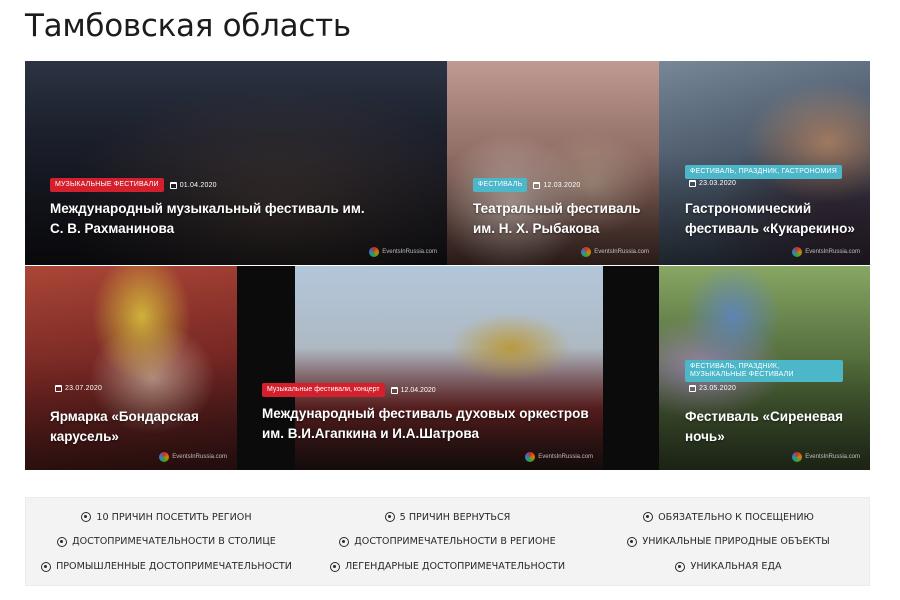 The image size is (900, 600). I want to click on event-date: 23.03.2020, so click(712, 183).